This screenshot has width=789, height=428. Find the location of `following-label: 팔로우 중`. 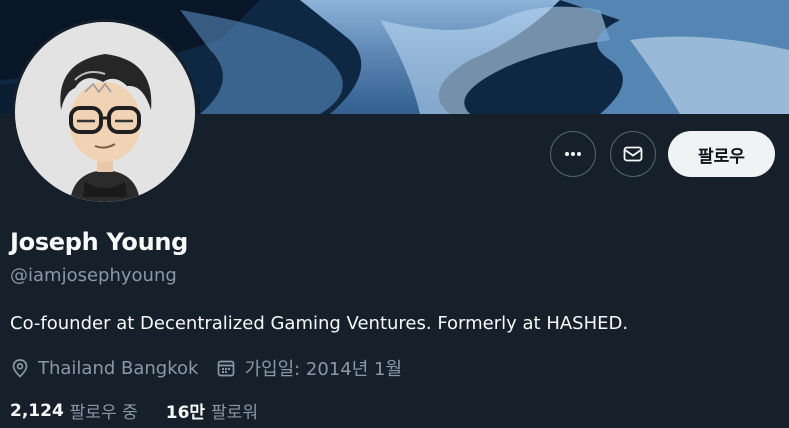

following-label: 팔로우 중 is located at coordinates (103, 413).